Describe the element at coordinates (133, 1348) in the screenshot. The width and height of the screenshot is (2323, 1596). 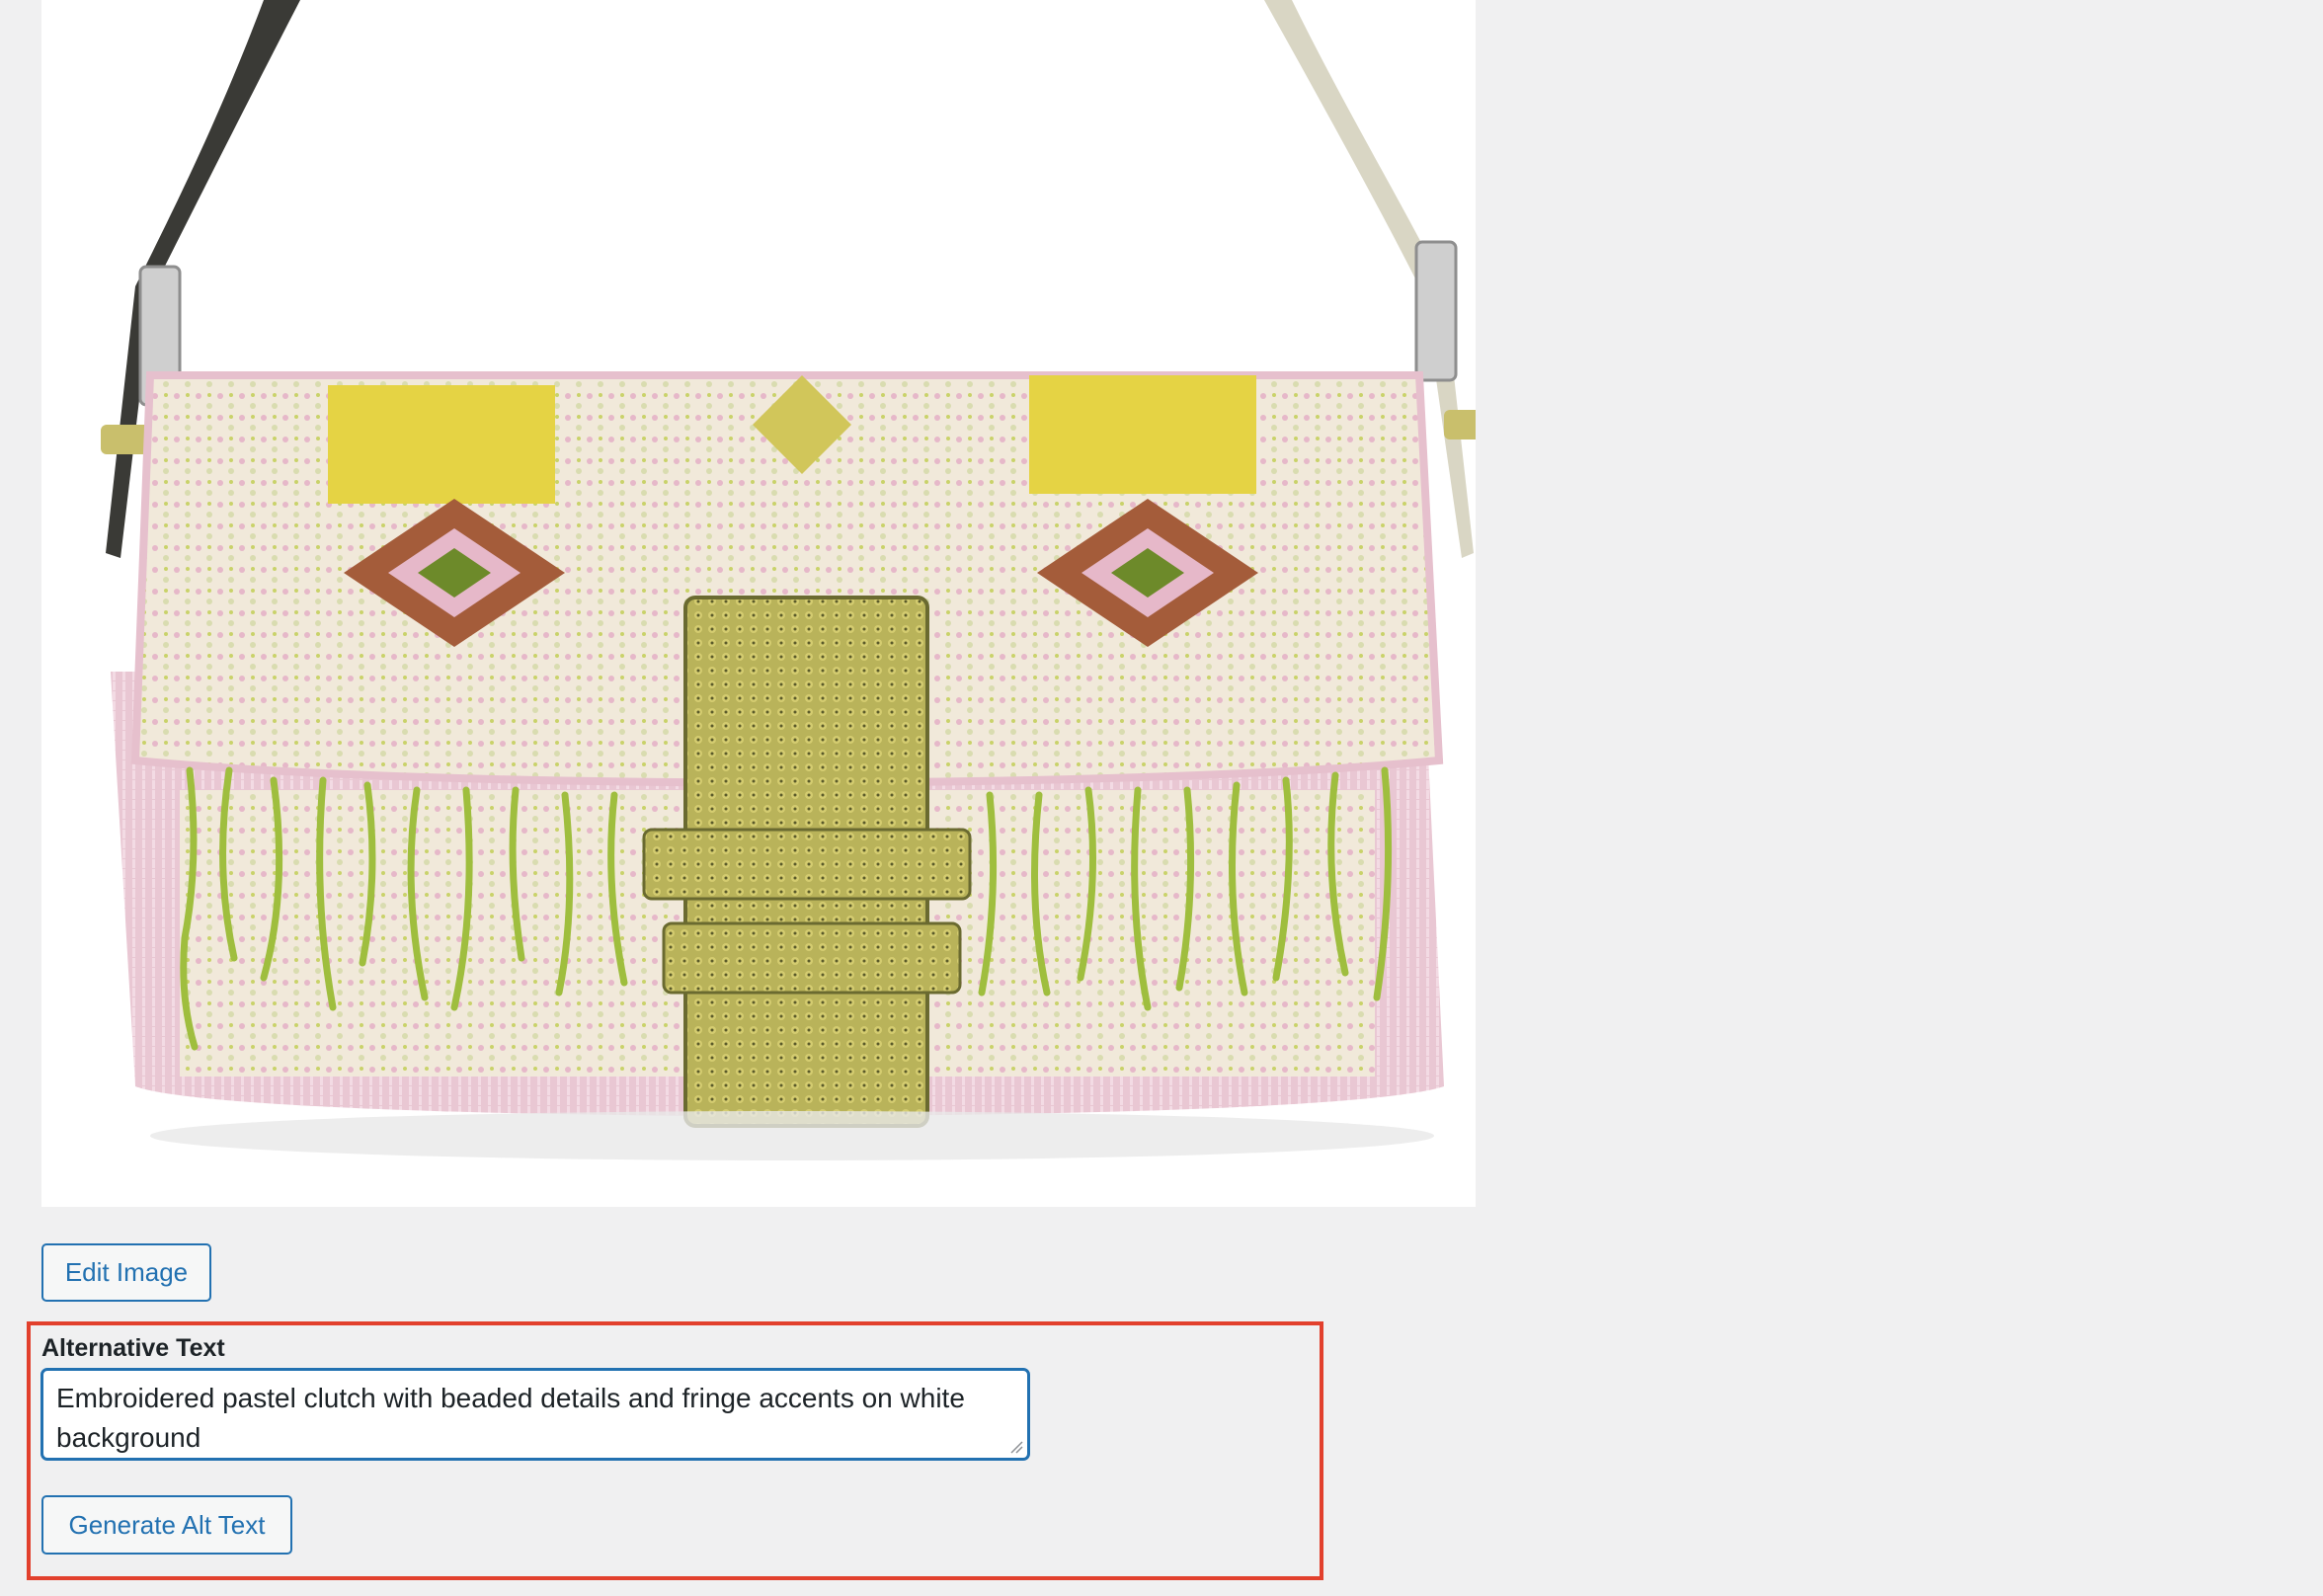
I see `alt-text-label: Alternative Text` at that location.